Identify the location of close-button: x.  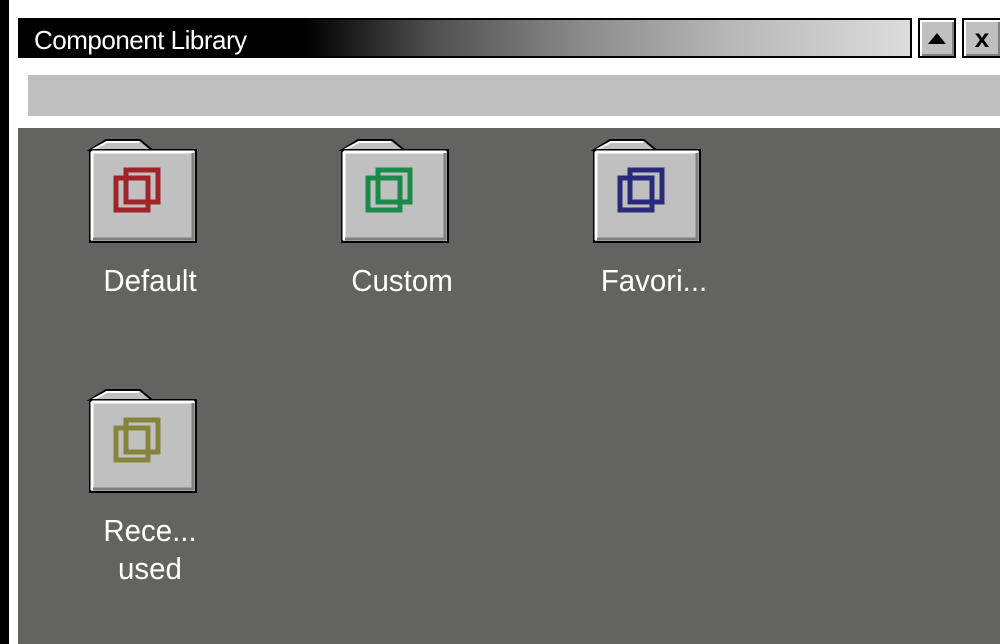
(981, 38).